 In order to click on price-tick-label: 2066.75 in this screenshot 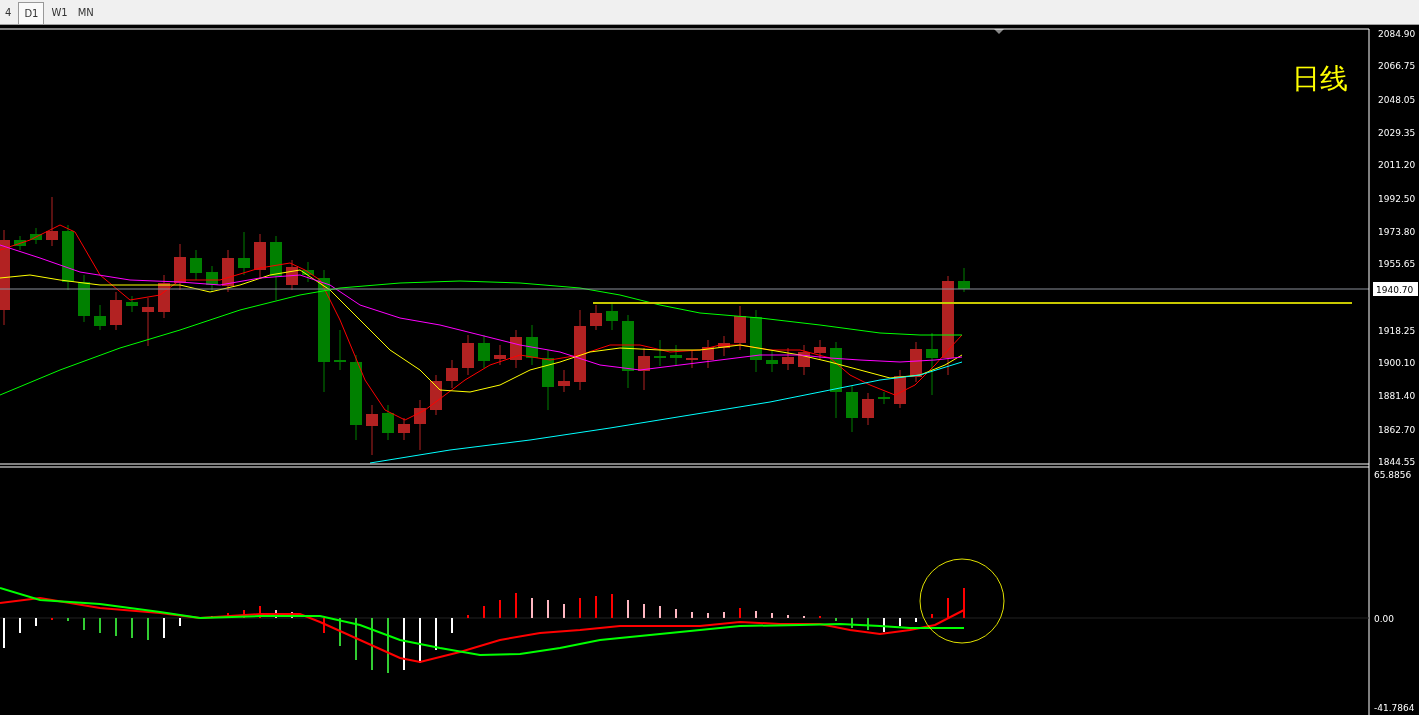, I will do `click(1397, 66)`.